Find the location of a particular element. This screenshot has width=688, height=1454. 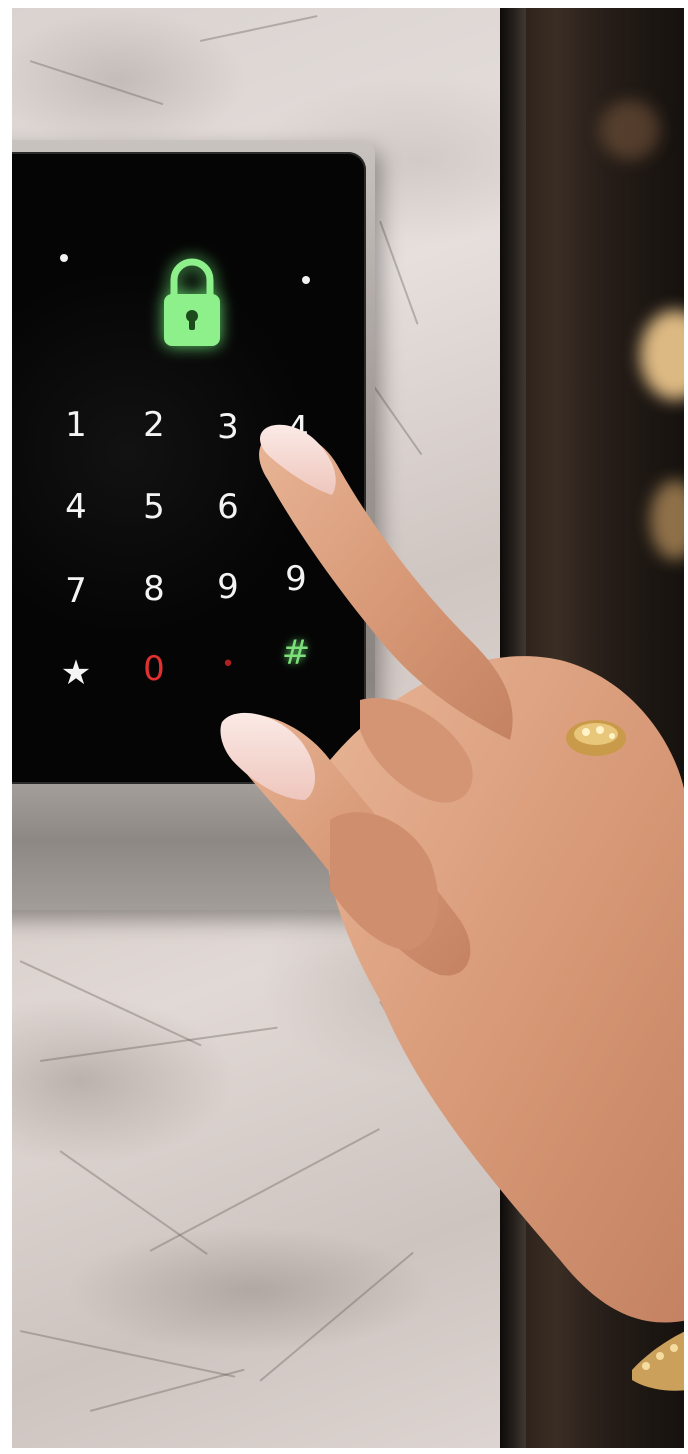

thumb-nail is located at coordinates (268, 756).